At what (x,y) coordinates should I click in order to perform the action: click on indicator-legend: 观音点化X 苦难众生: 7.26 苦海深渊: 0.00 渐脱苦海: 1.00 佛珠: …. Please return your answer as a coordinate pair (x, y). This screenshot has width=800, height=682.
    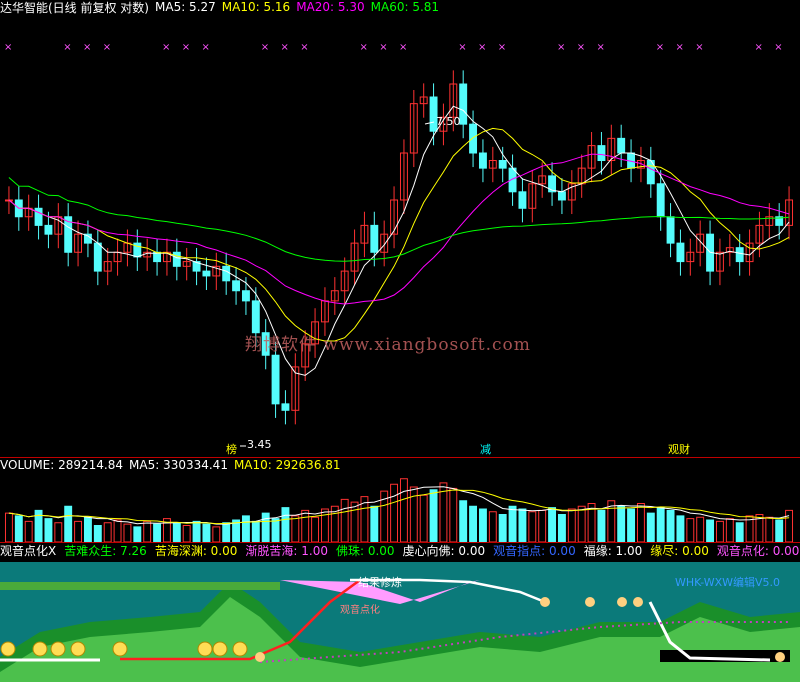
    Looking at the image, I should click on (400, 550).